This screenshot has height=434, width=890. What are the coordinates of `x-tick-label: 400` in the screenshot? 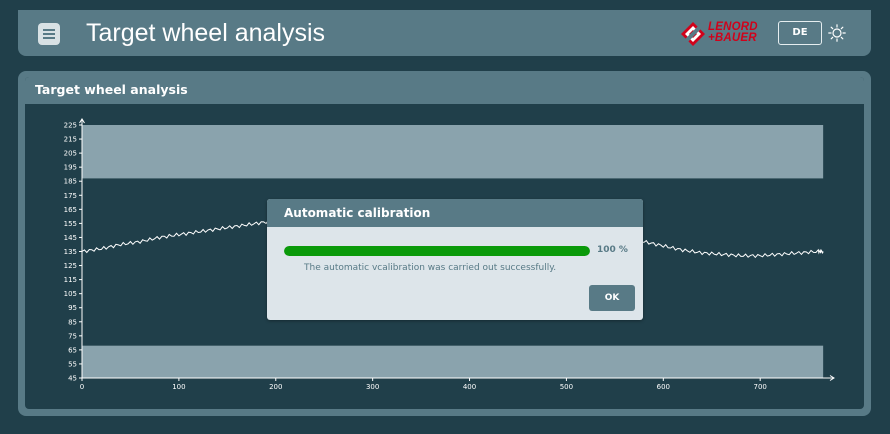 It's located at (469, 387).